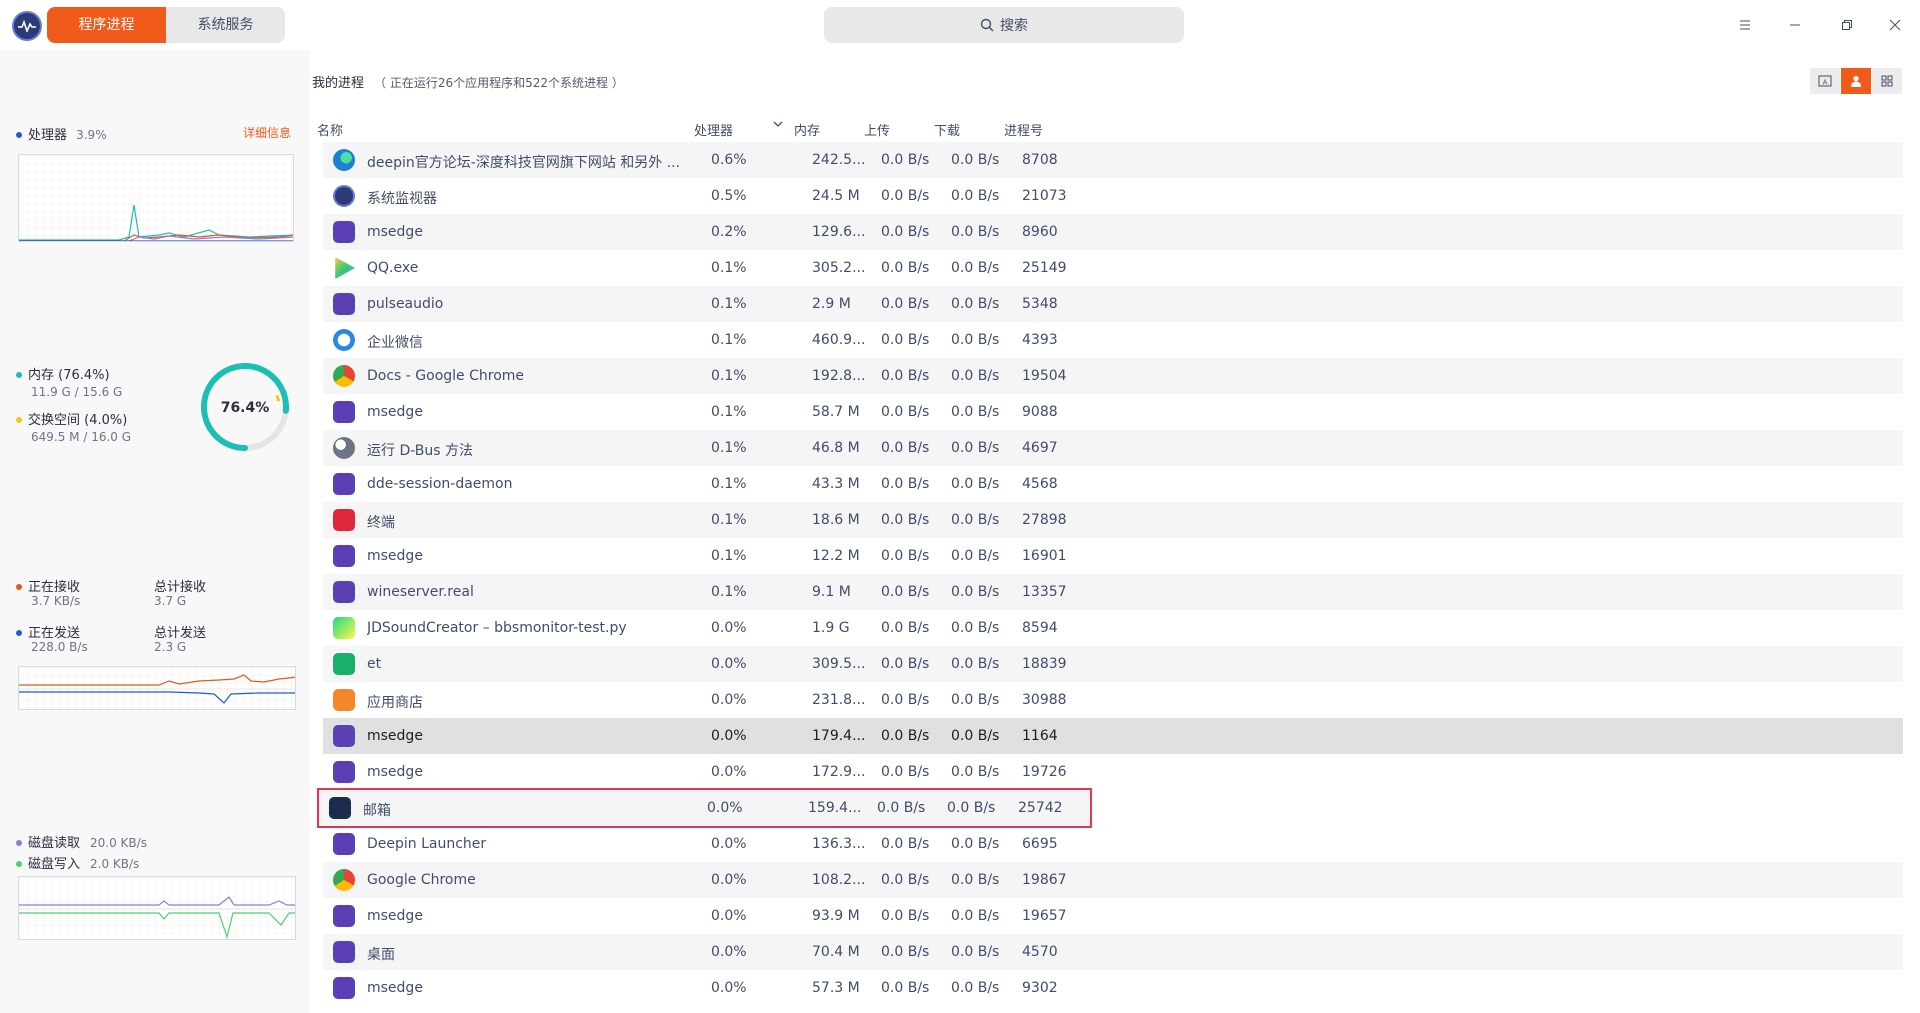  I want to click on view-my-processes-button, so click(1856, 81).